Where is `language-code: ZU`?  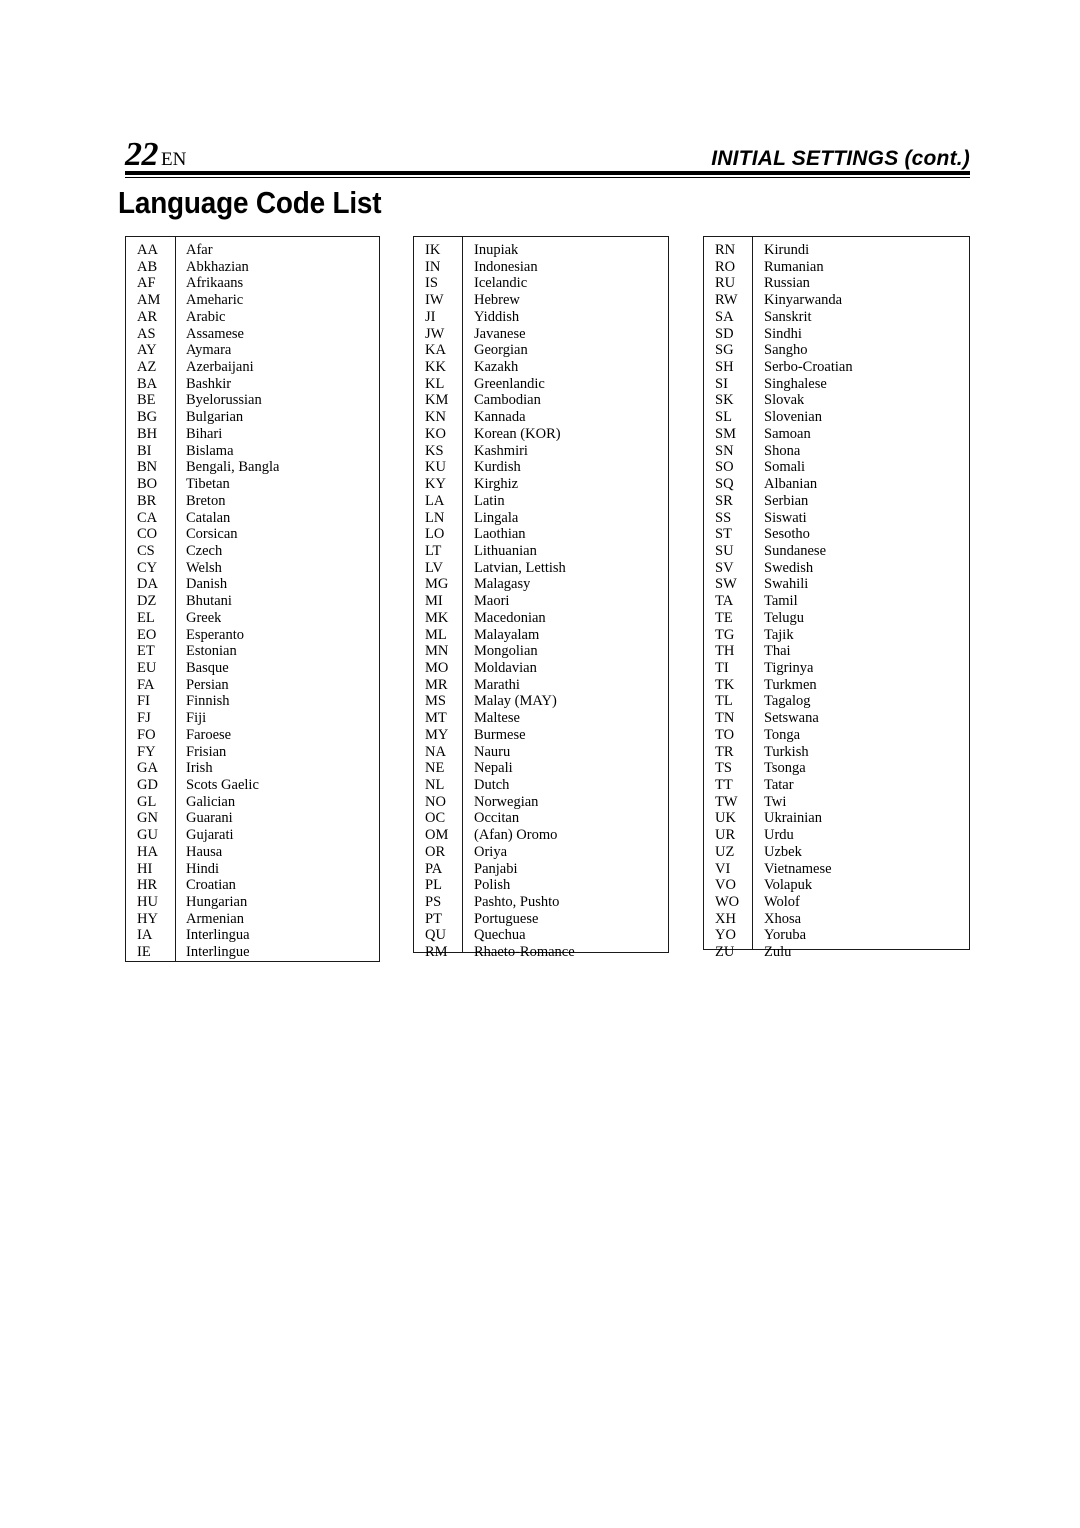
language-code: ZU is located at coordinates (725, 952).